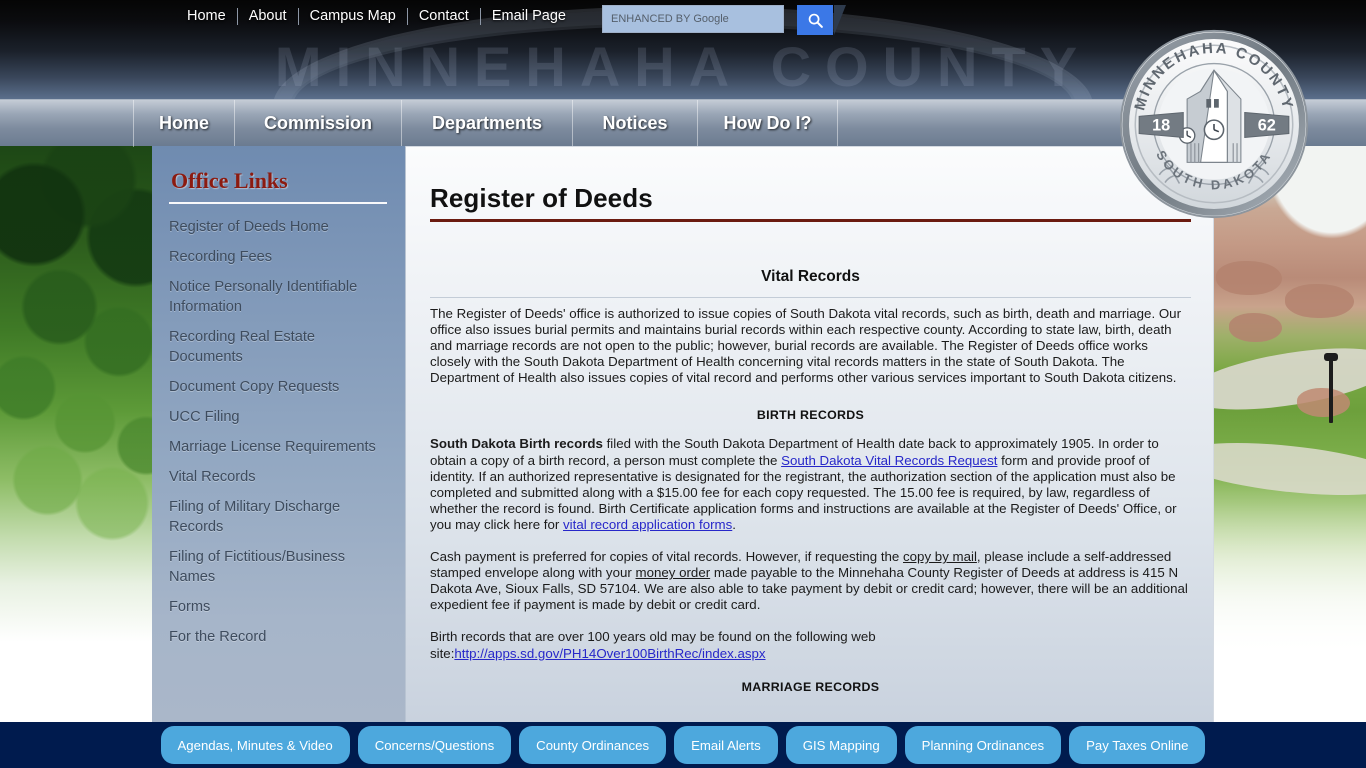  I want to click on utility-nav: Home About Campus Map Contact Email Page, so click(376, 16).